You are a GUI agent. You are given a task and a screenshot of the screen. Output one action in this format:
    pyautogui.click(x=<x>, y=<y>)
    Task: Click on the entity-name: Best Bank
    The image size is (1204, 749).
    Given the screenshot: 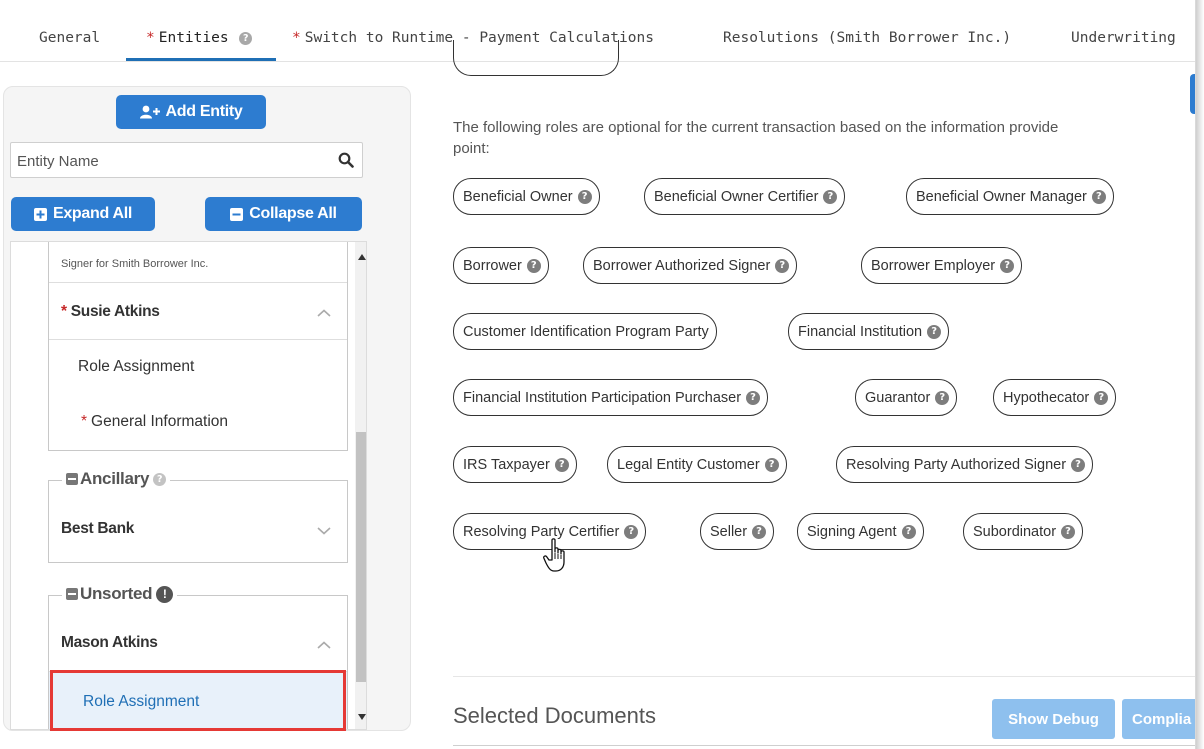 What is the action you would take?
    pyautogui.click(x=98, y=528)
    